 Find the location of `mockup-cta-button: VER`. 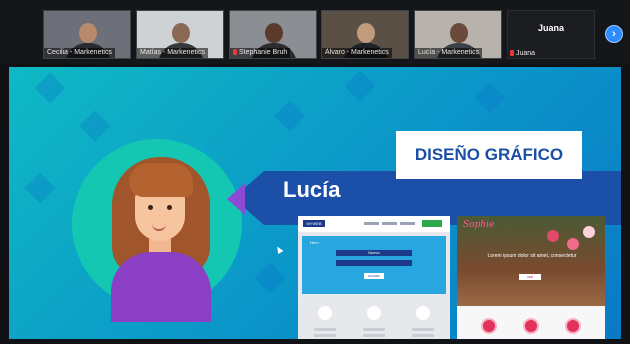

mockup-cta-button: VER is located at coordinates (530, 277).